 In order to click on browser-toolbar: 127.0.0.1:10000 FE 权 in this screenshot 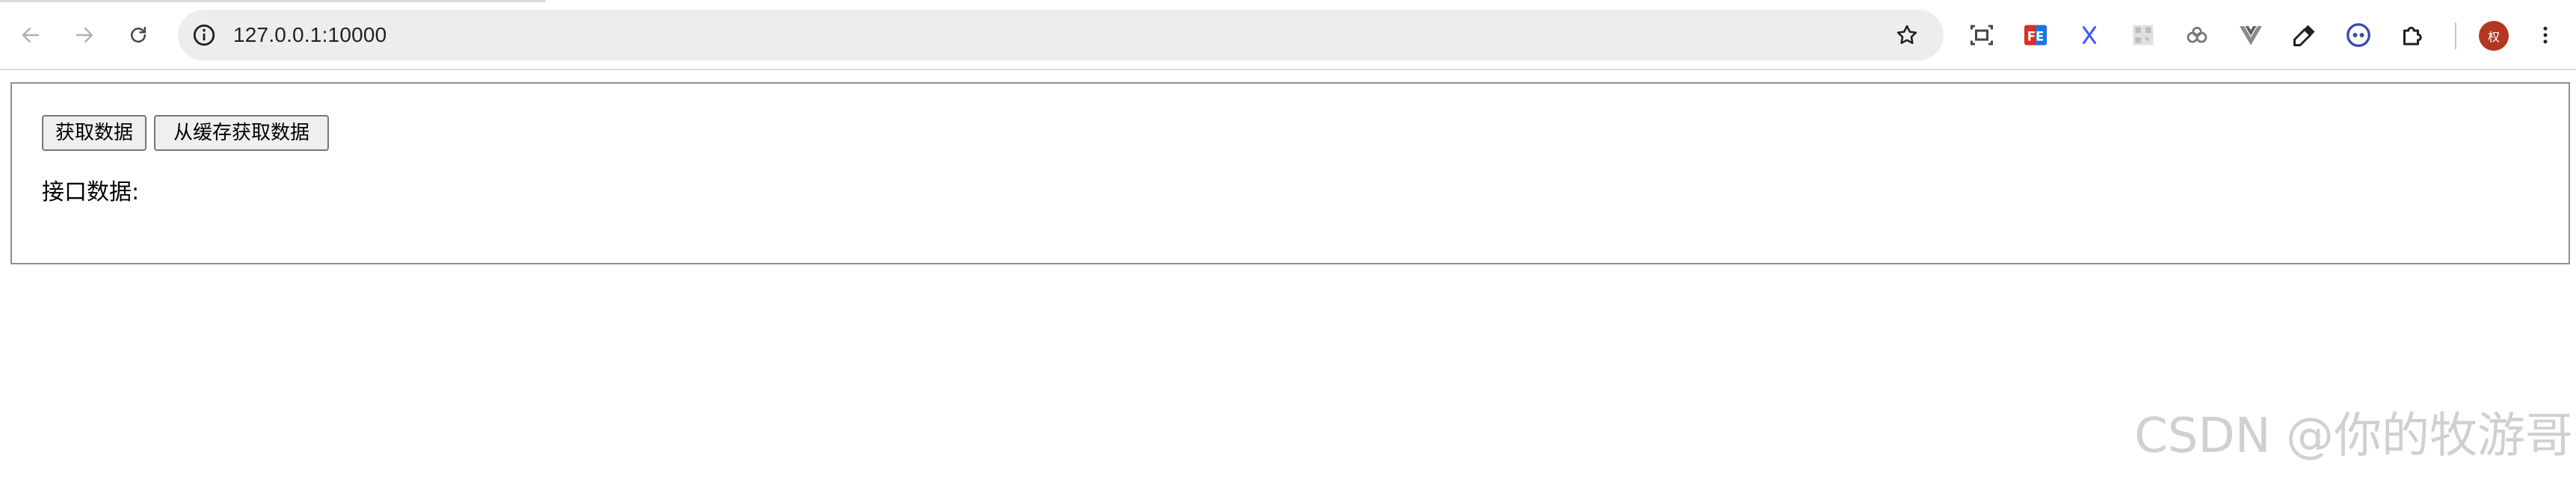, I will do `click(1288, 35)`.